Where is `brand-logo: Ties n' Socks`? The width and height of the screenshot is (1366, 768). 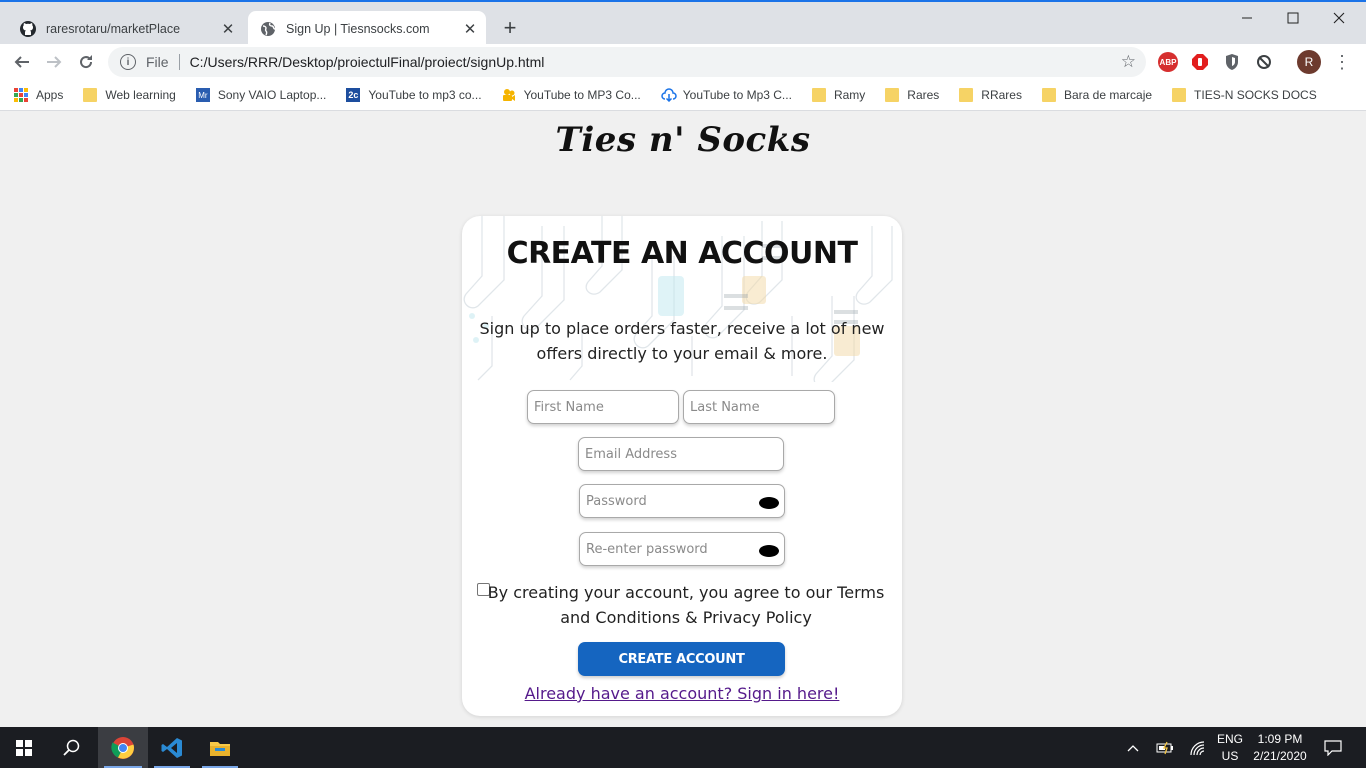
brand-logo: Ties n' Socks is located at coordinates (683, 140).